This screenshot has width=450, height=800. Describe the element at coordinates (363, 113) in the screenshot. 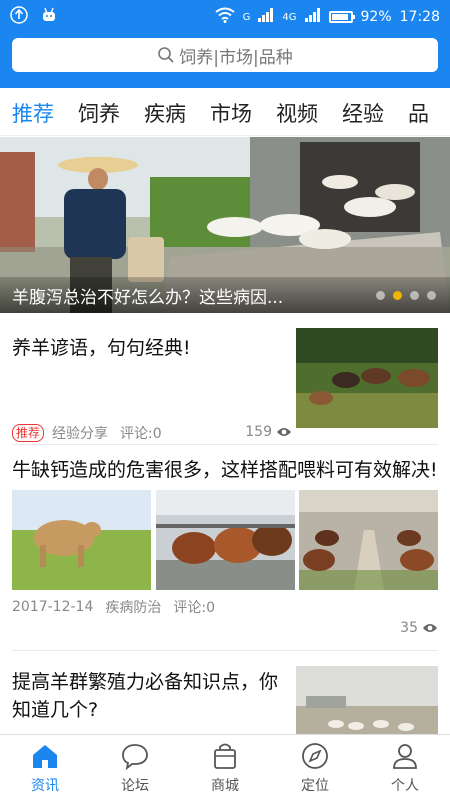

I see `tab-experience: 经验` at that location.